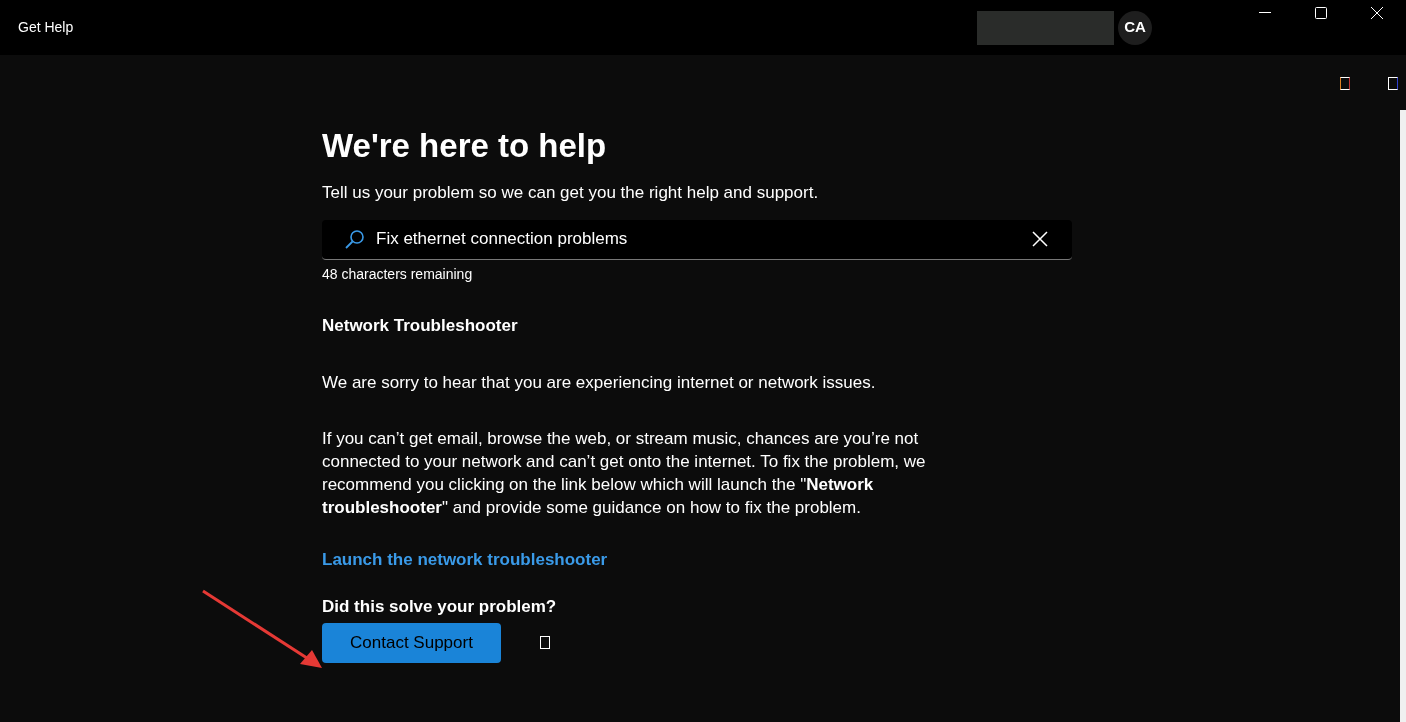  I want to click on article-title: Network Troubleshooter, so click(420, 325).